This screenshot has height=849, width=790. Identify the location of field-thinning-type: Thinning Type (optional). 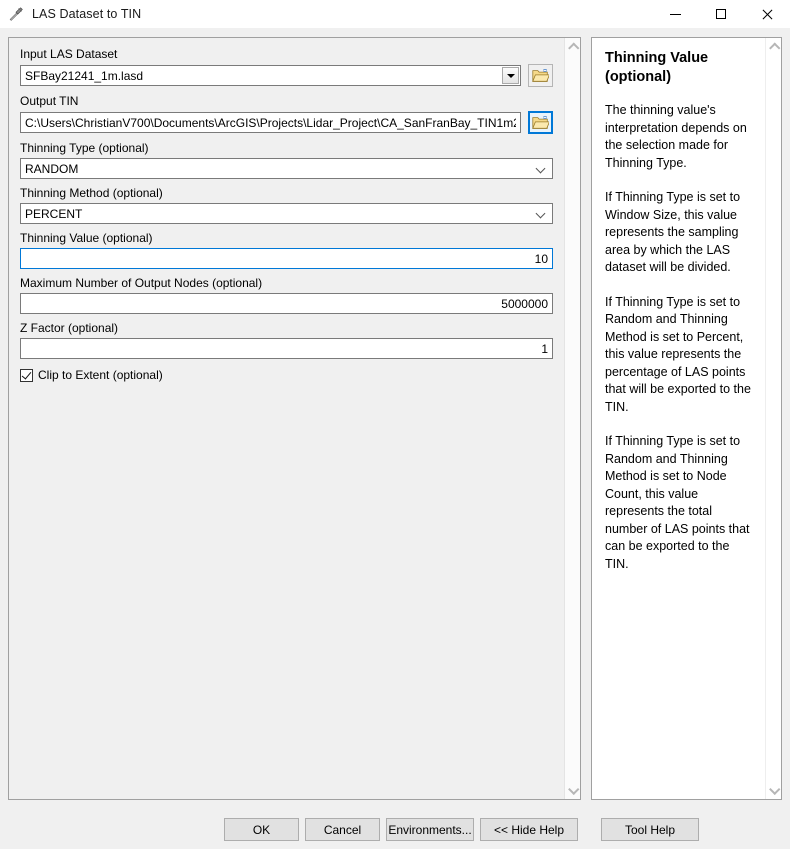
(292, 160).